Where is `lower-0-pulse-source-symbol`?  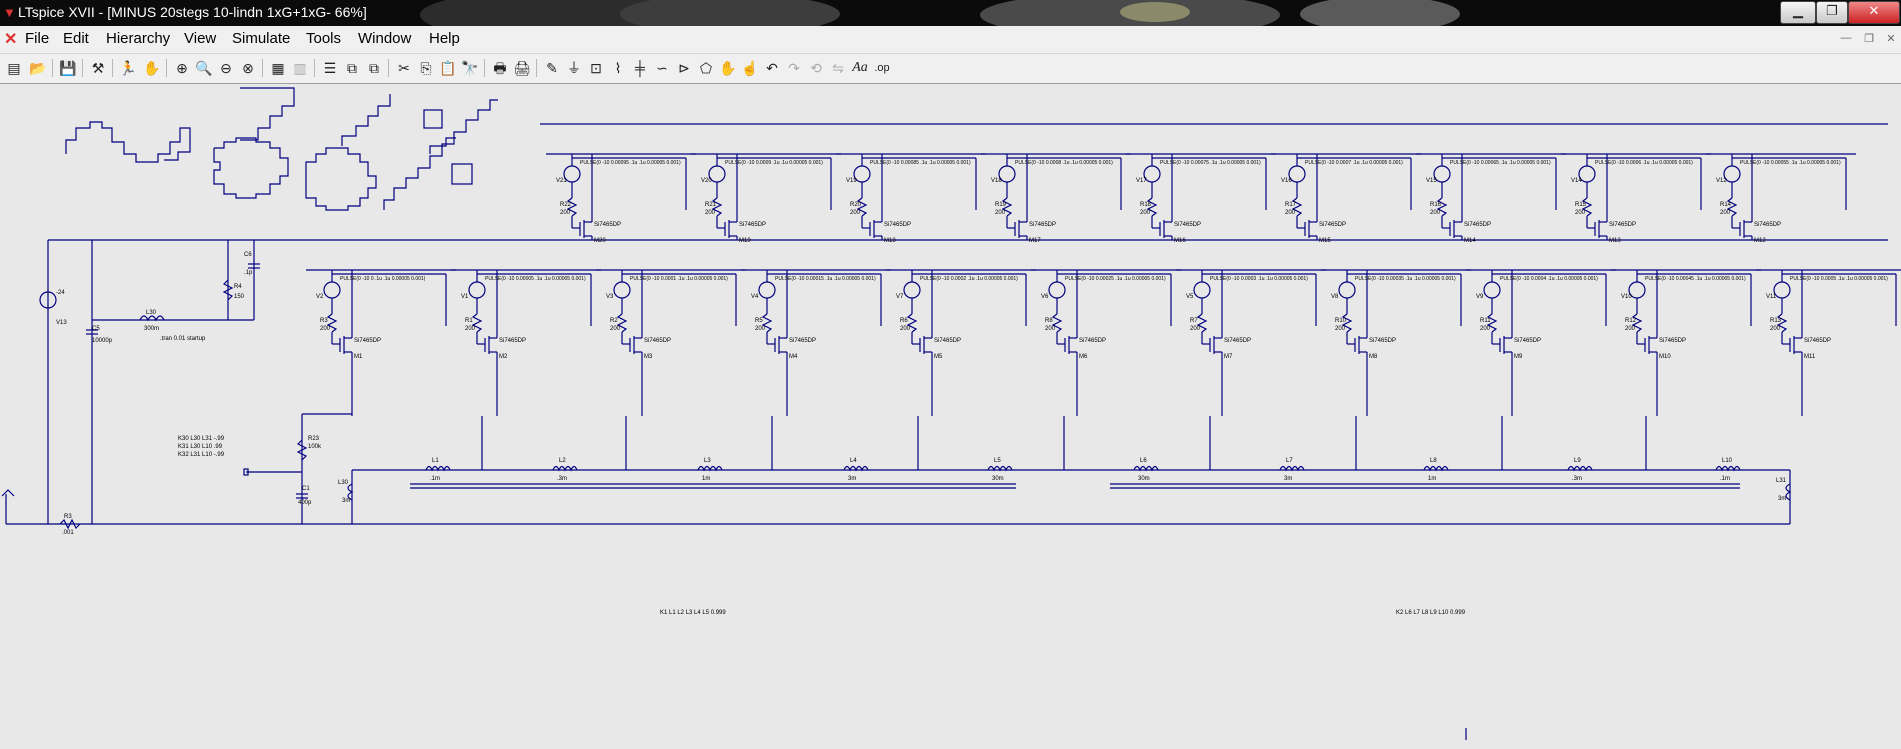 lower-0-pulse-source-symbol is located at coordinates (332, 290).